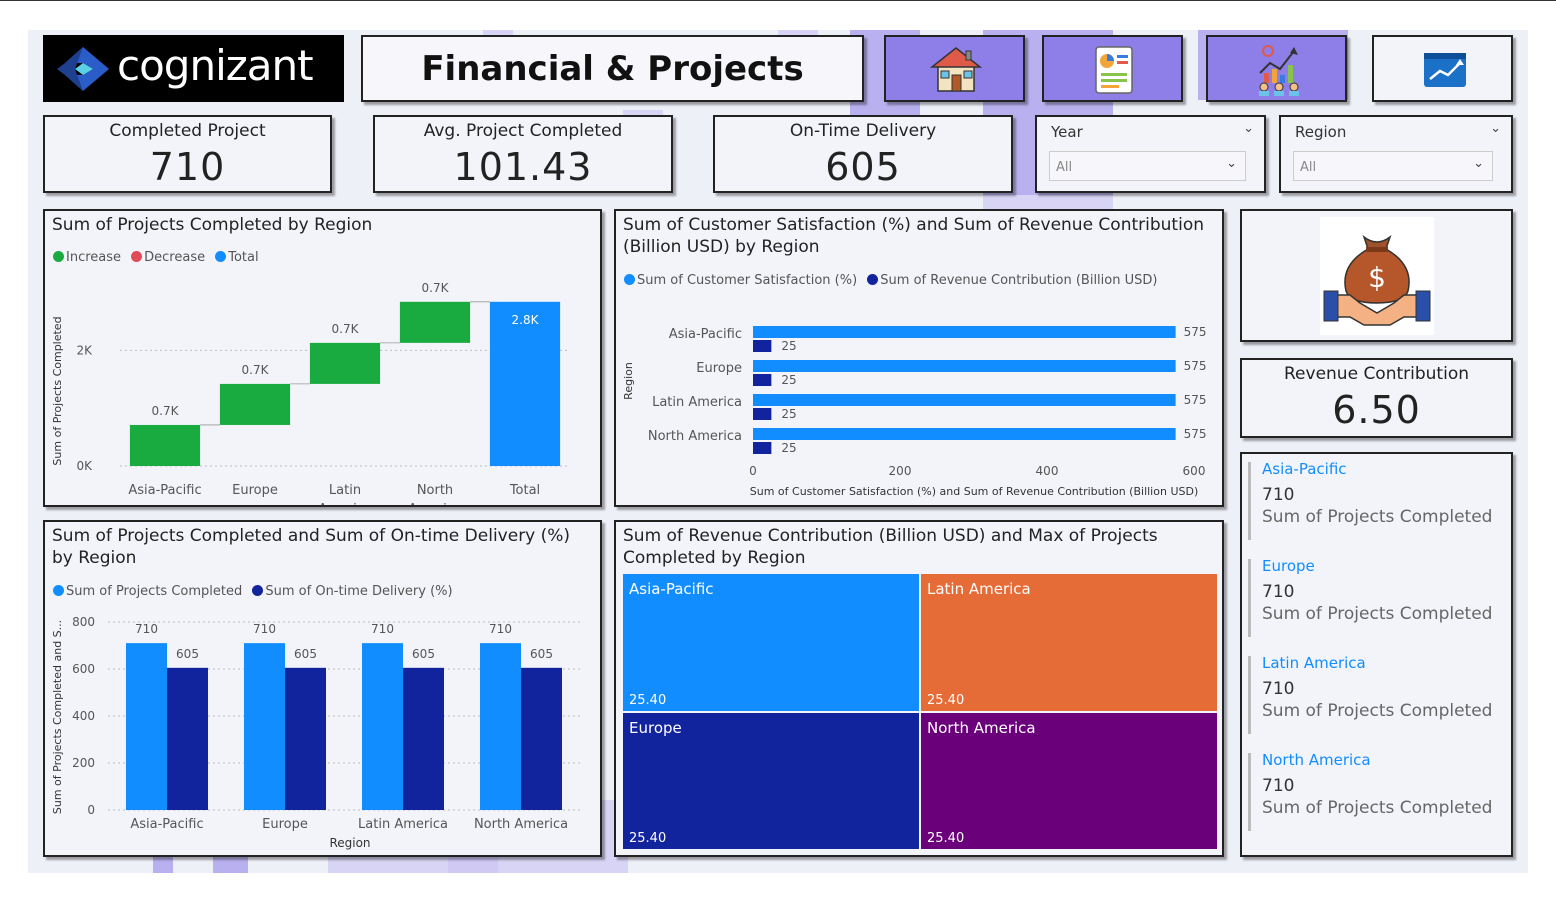  I want to click on kpi-ontime-label: On-Time Delivery, so click(863, 131).